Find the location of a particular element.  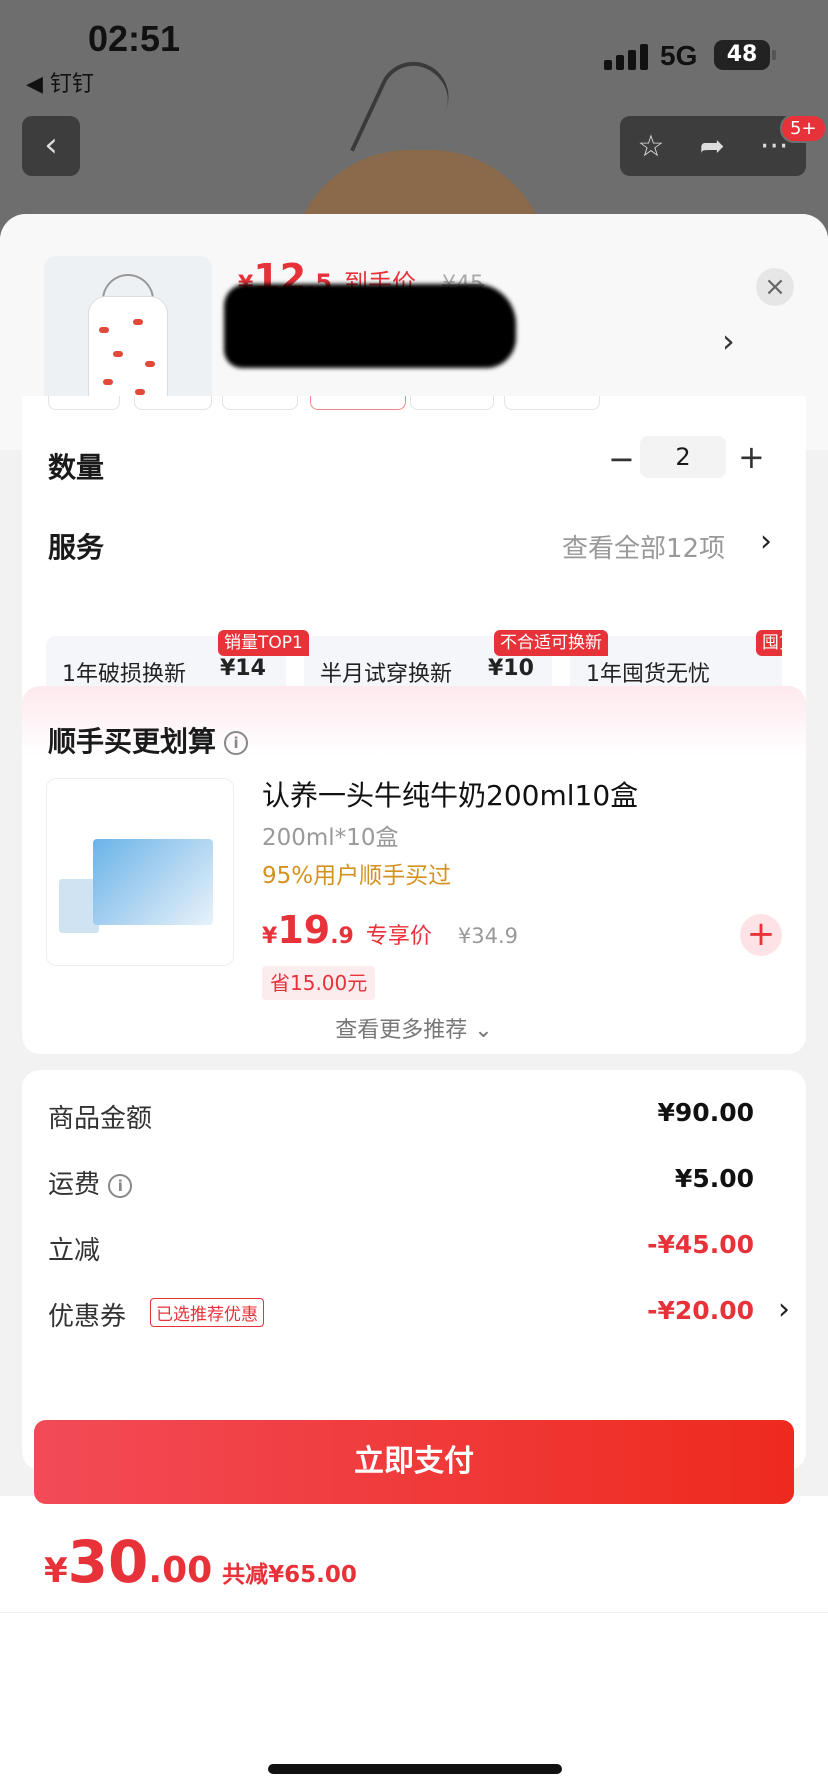

service-badge: 不合适可换新 is located at coordinates (551, 643).